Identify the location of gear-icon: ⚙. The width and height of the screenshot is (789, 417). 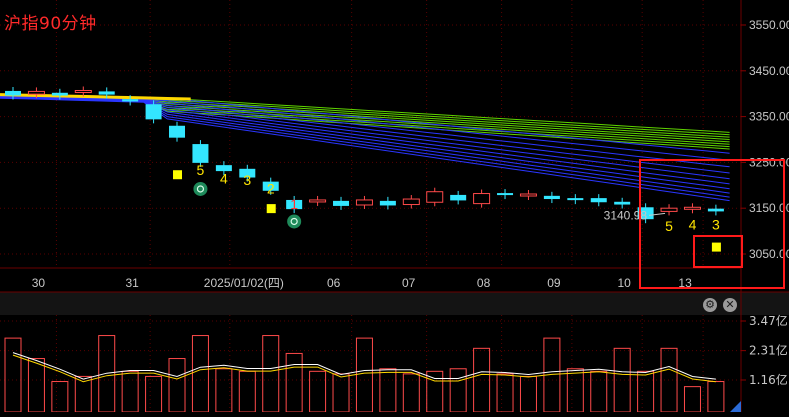
(710, 305).